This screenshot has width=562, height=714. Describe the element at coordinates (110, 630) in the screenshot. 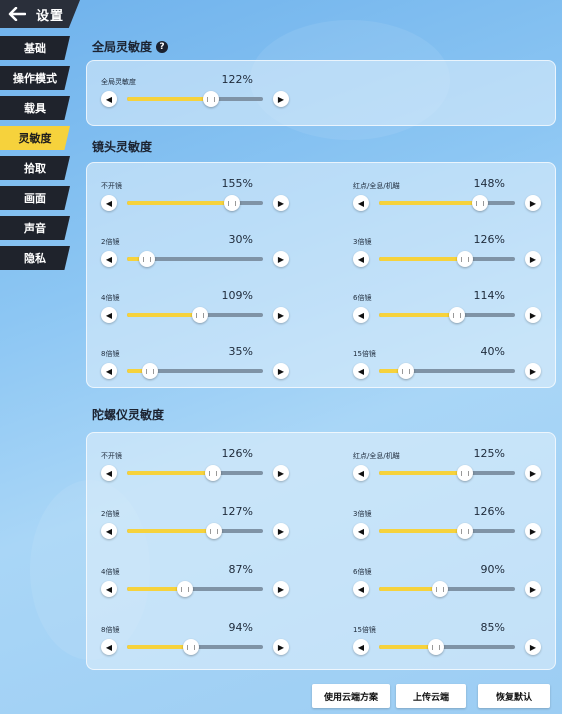

I see `slider-label: 8倍镜` at that location.